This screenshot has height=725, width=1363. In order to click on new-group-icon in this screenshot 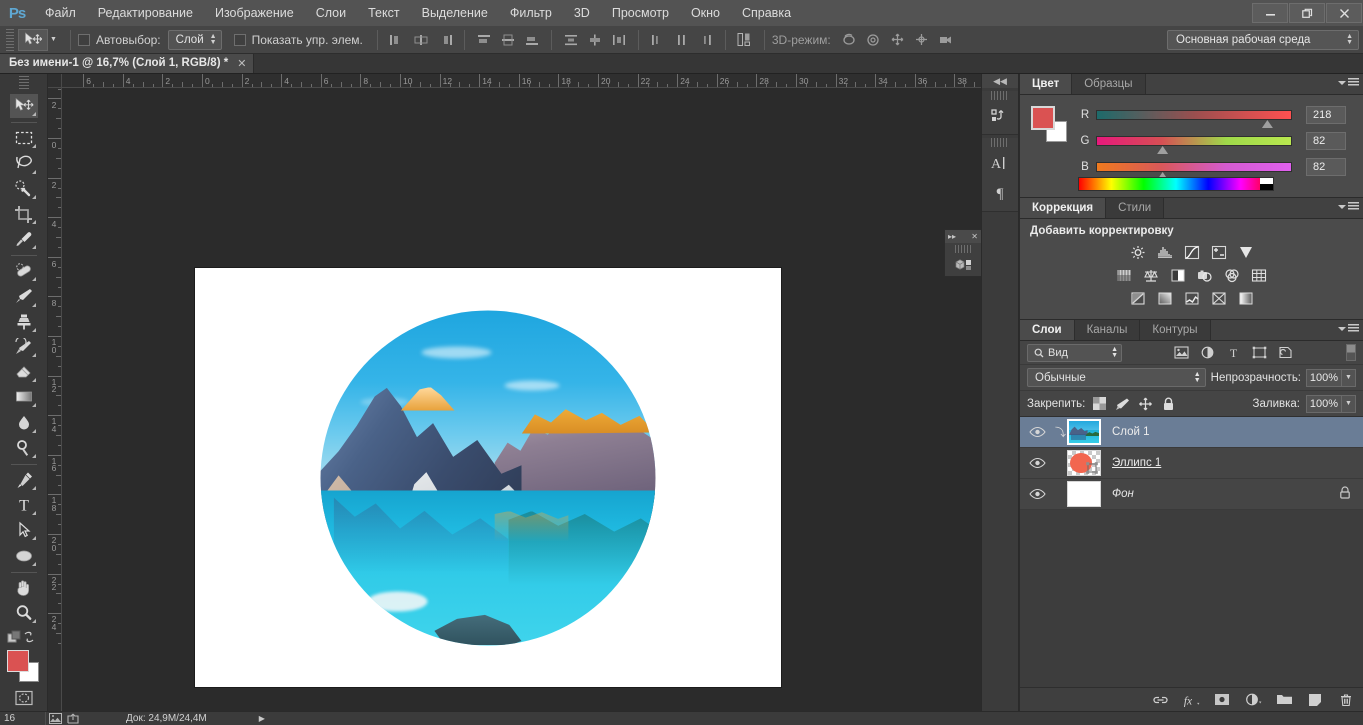, I will do `click(1284, 700)`.